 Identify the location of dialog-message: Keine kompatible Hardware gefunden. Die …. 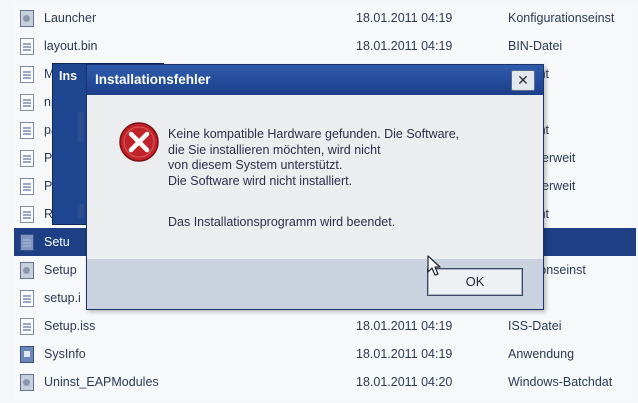
(348, 179).